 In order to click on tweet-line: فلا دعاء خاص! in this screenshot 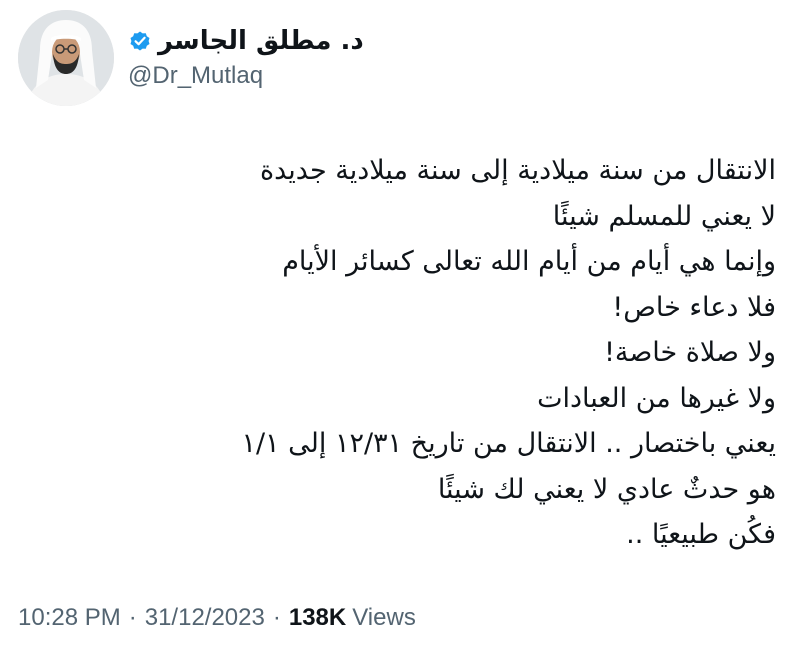, I will do `click(694, 307)`.